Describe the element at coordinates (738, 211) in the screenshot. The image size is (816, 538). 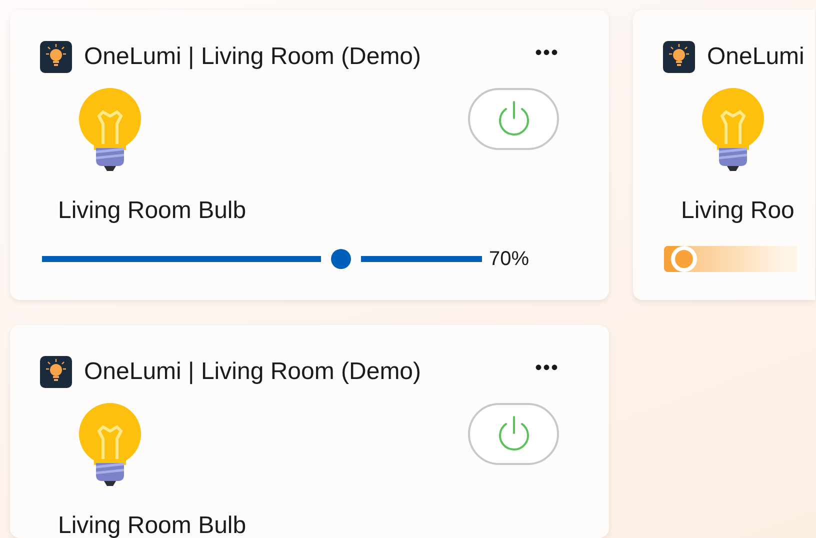
I see `device-name: Living Roo` at that location.